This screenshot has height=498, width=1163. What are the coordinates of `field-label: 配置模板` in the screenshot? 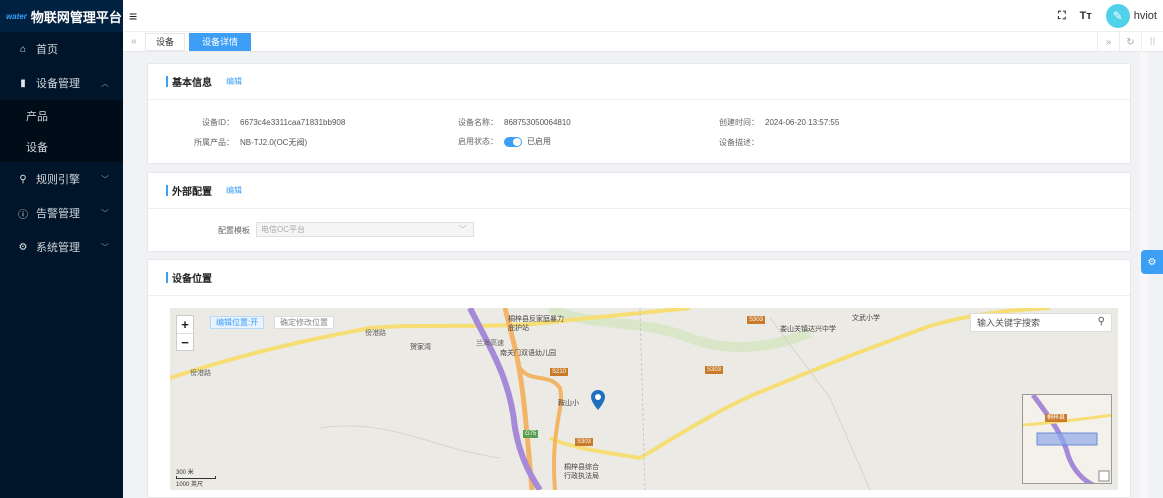 It's located at (234, 230).